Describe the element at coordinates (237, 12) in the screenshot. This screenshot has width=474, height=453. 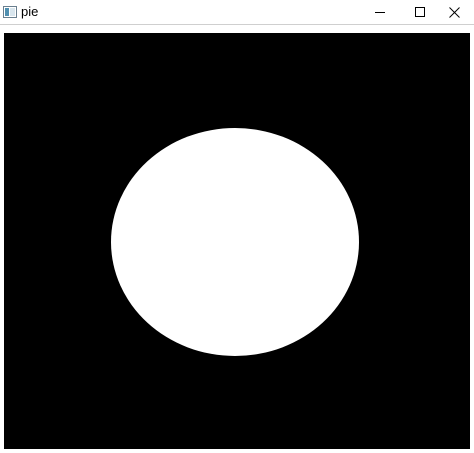
I see `title-bar: pie` at that location.